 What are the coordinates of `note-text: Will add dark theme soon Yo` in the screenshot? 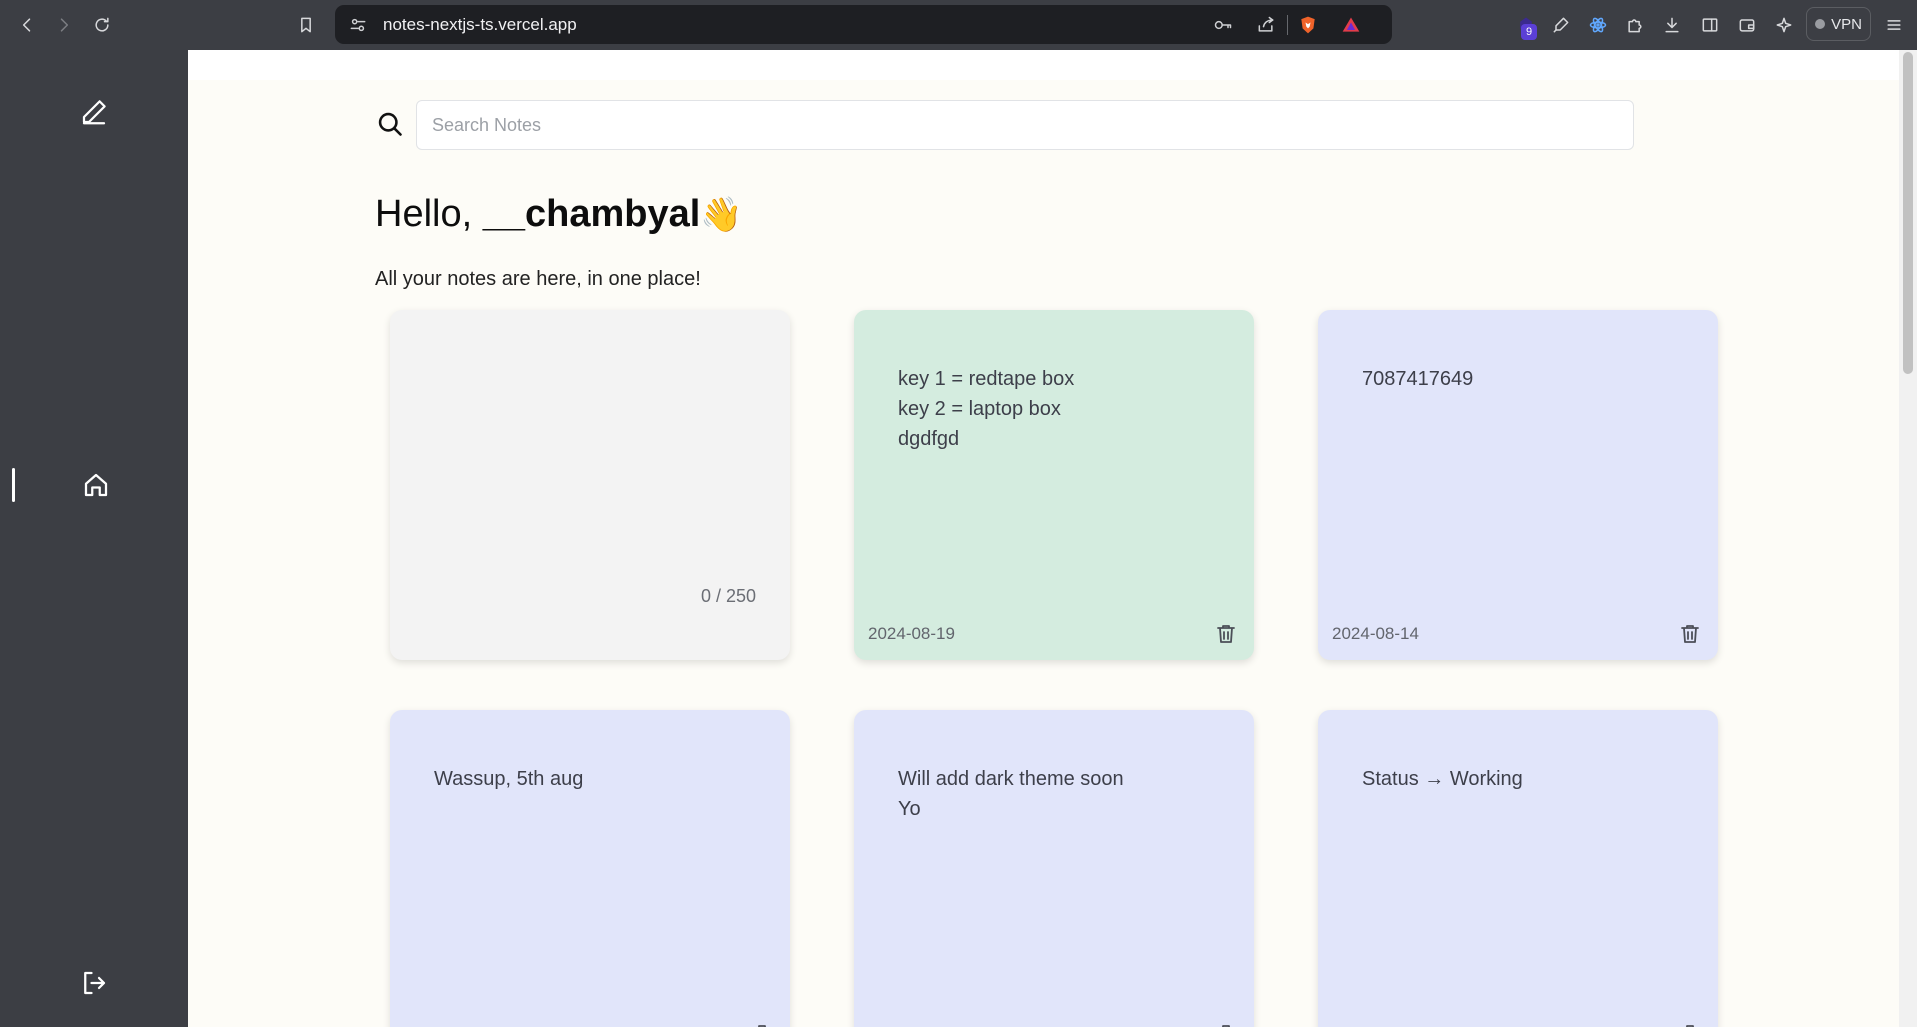 It's located at (1011, 794).